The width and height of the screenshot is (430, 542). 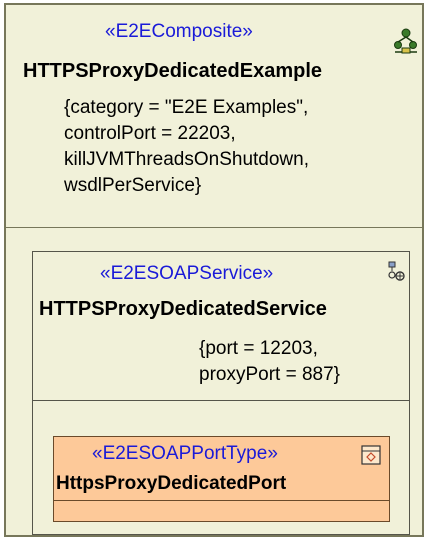 What do you see at coordinates (171, 483) in the screenshot?
I see `port-name: HttpsProxyDedicatedPort` at bounding box center [171, 483].